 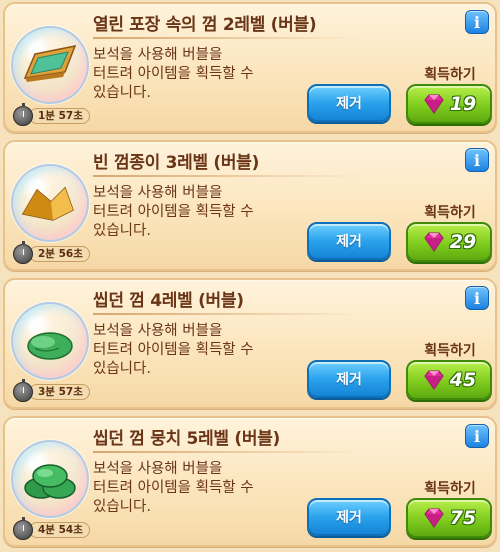 I want to click on gem-price: 29, so click(x=463, y=242).